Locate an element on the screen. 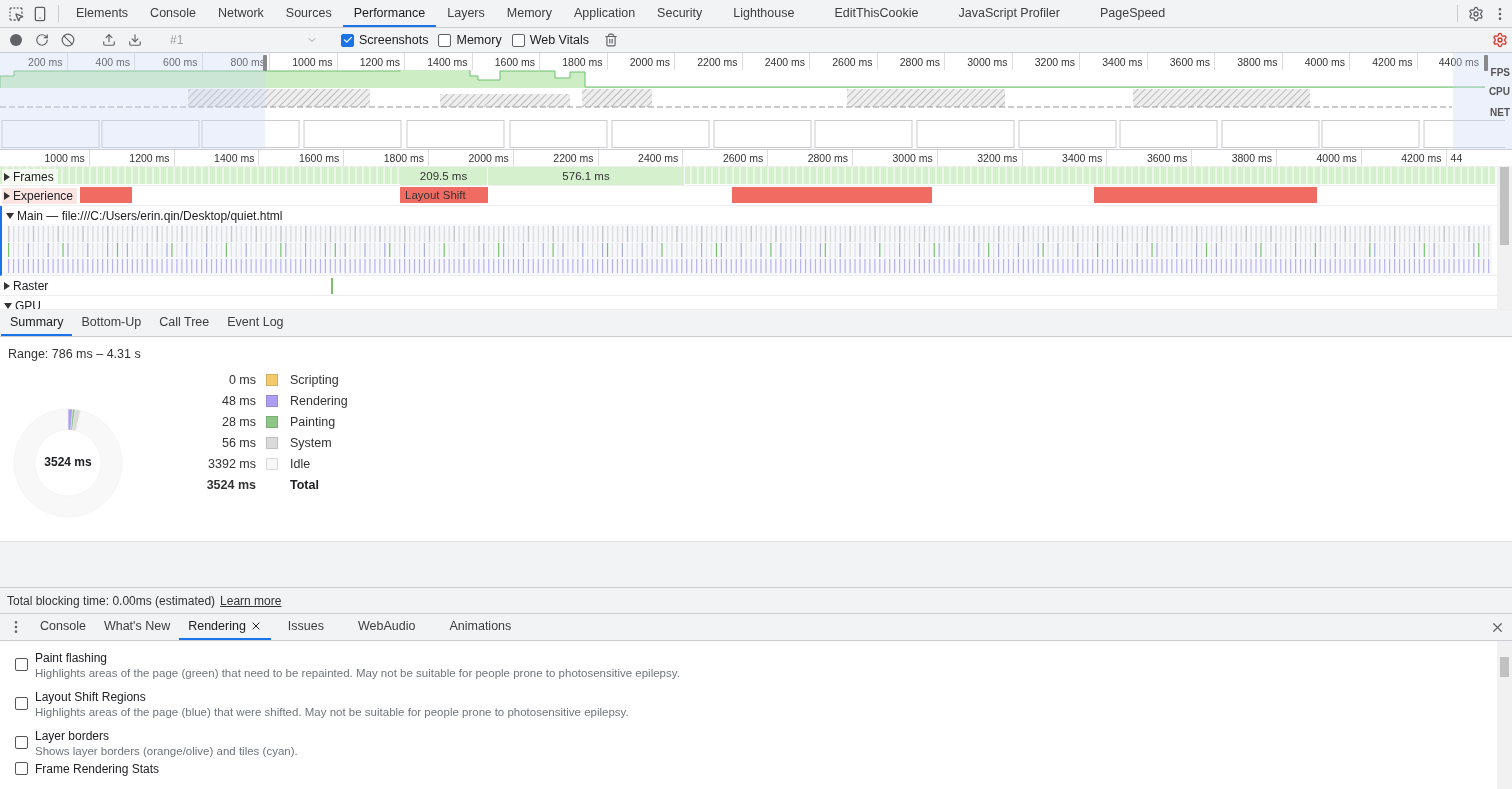 The width and height of the screenshot is (1512, 789). panel-tab: EditThisCookie is located at coordinates (876, 13).